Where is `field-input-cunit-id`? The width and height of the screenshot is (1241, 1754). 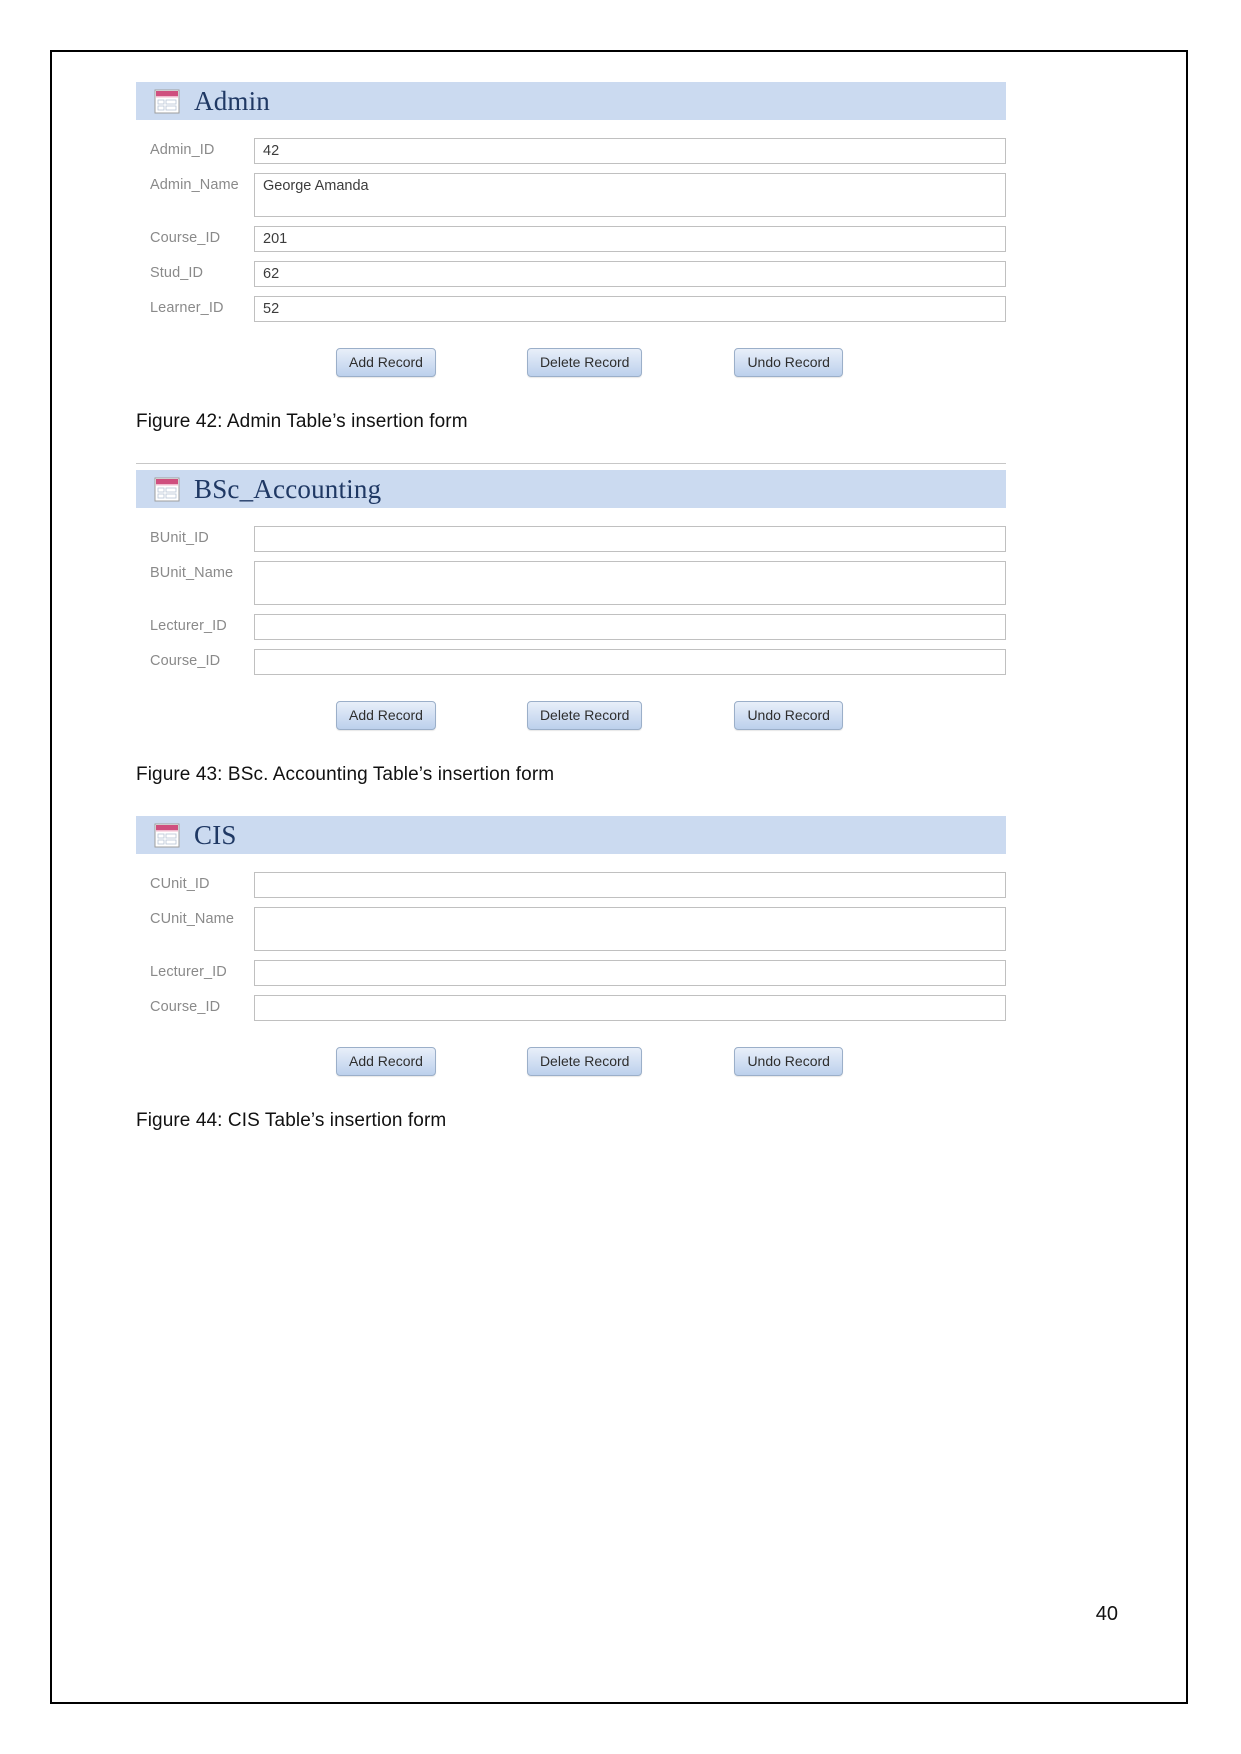
field-input-cunit-id is located at coordinates (630, 885).